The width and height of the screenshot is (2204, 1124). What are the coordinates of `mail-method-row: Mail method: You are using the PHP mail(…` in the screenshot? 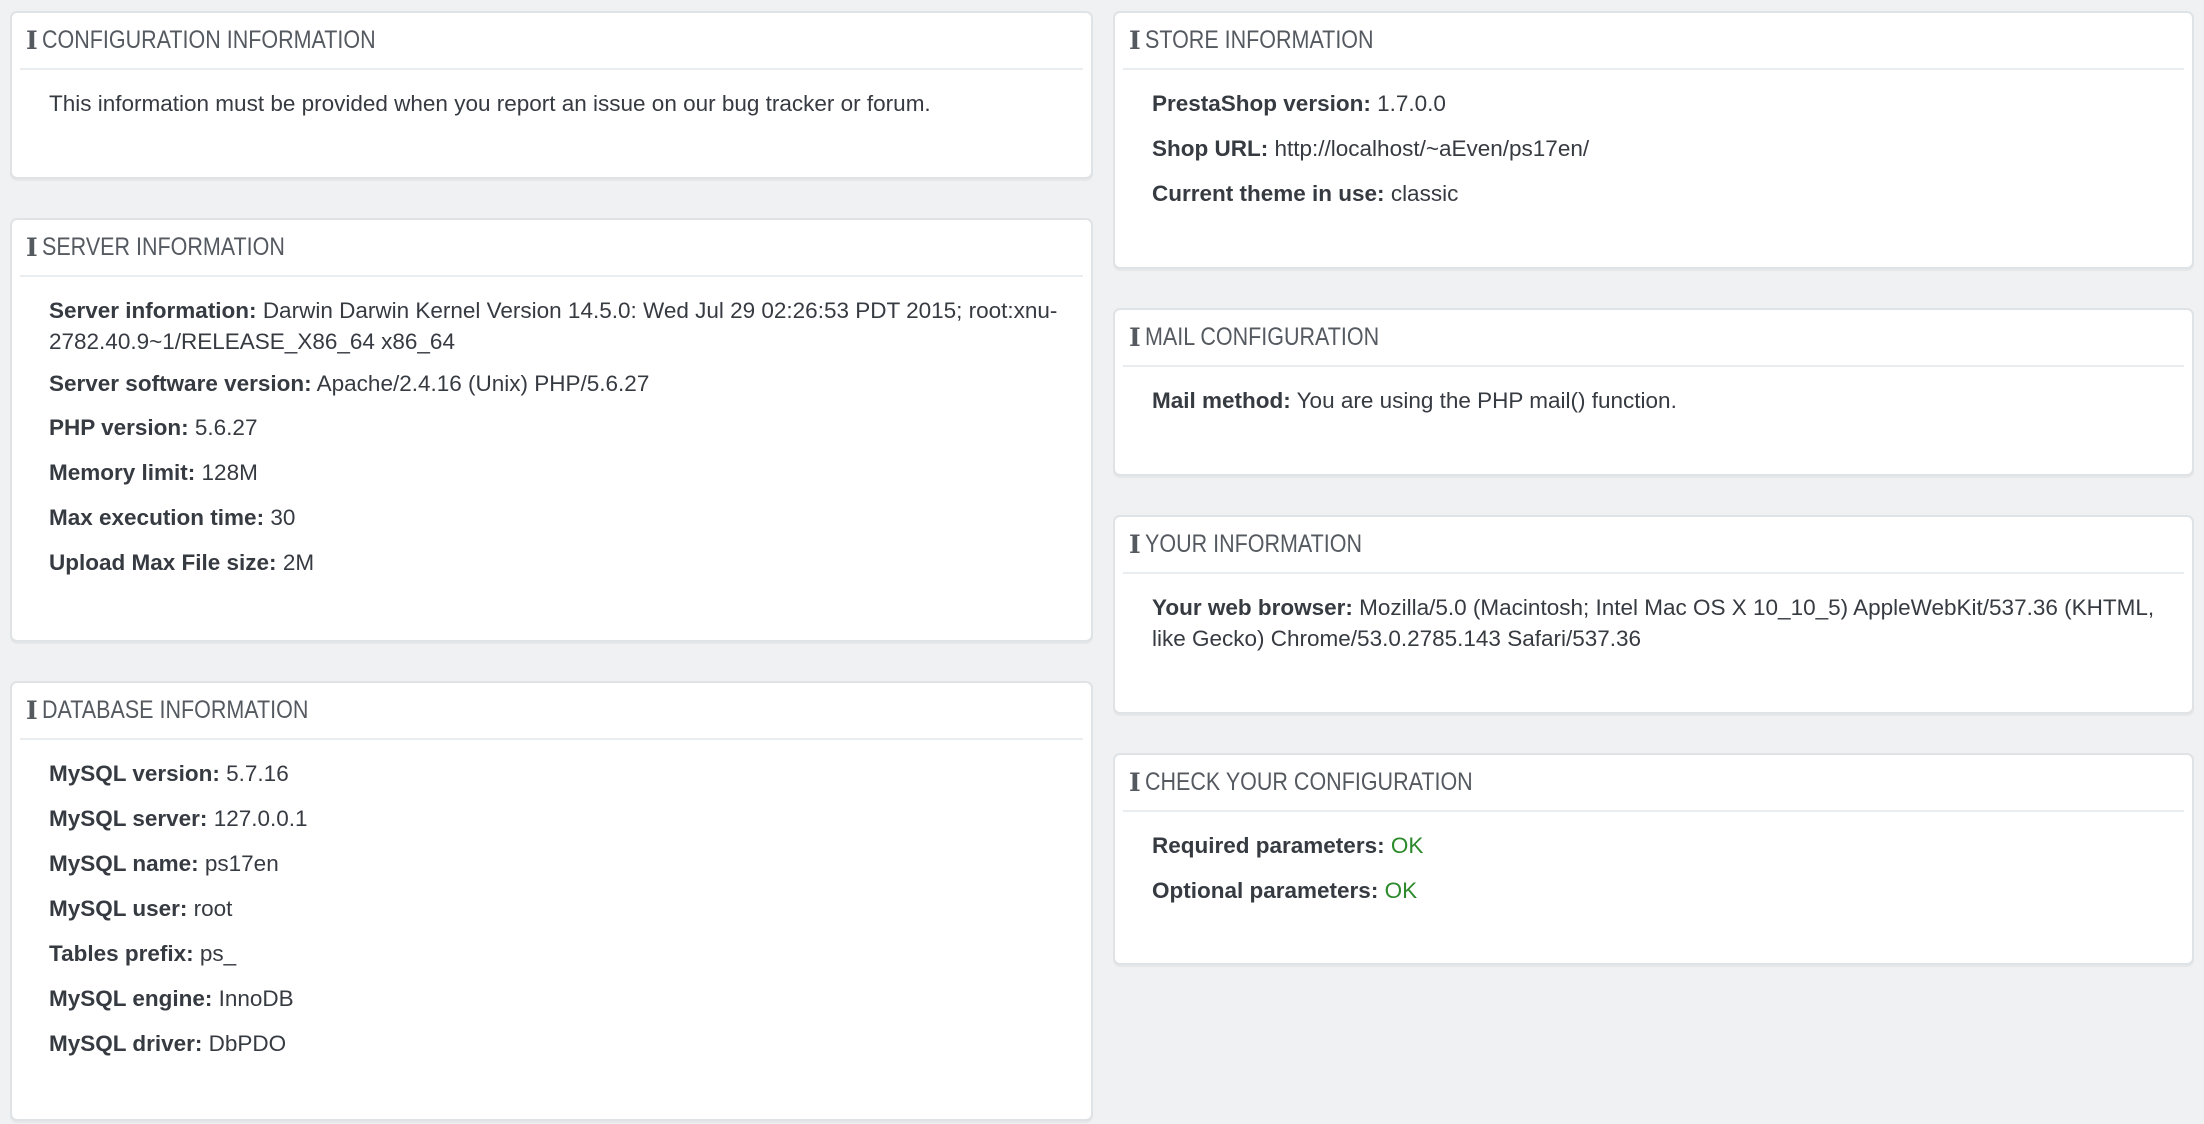 It's located at (1660, 400).